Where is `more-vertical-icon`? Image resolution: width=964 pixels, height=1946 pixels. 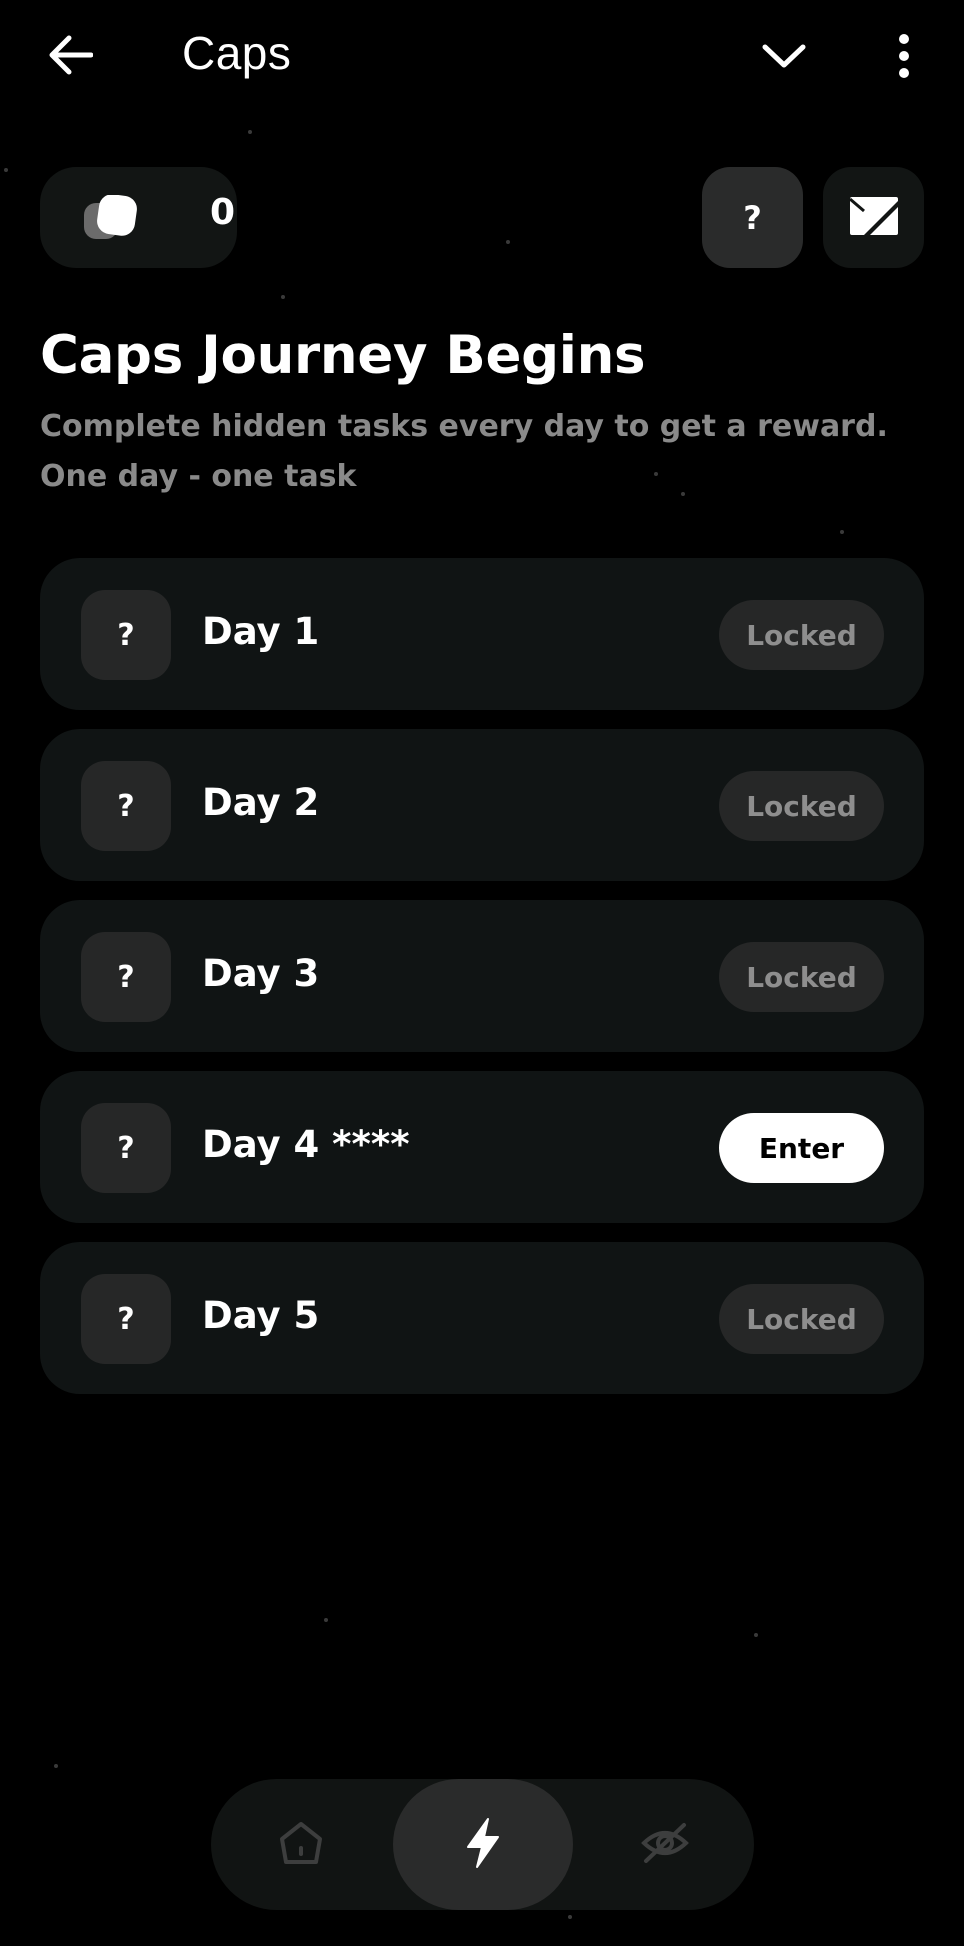 more-vertical-icon is located at coordinates (904, 58).